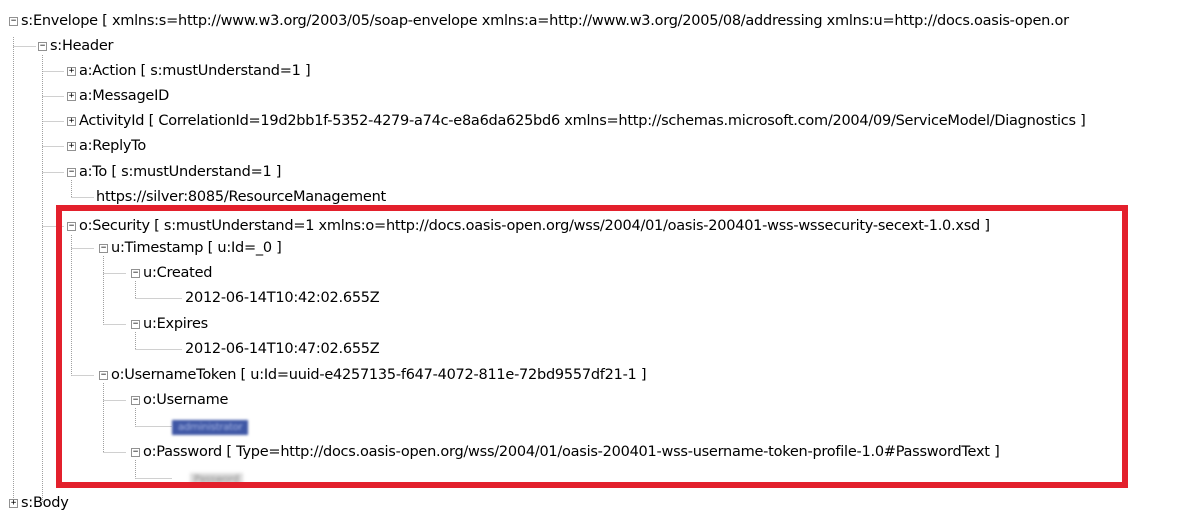 This screenshot has width=1204, height=516. I want to click on node-label: a:MessageID, so click(124, 96).